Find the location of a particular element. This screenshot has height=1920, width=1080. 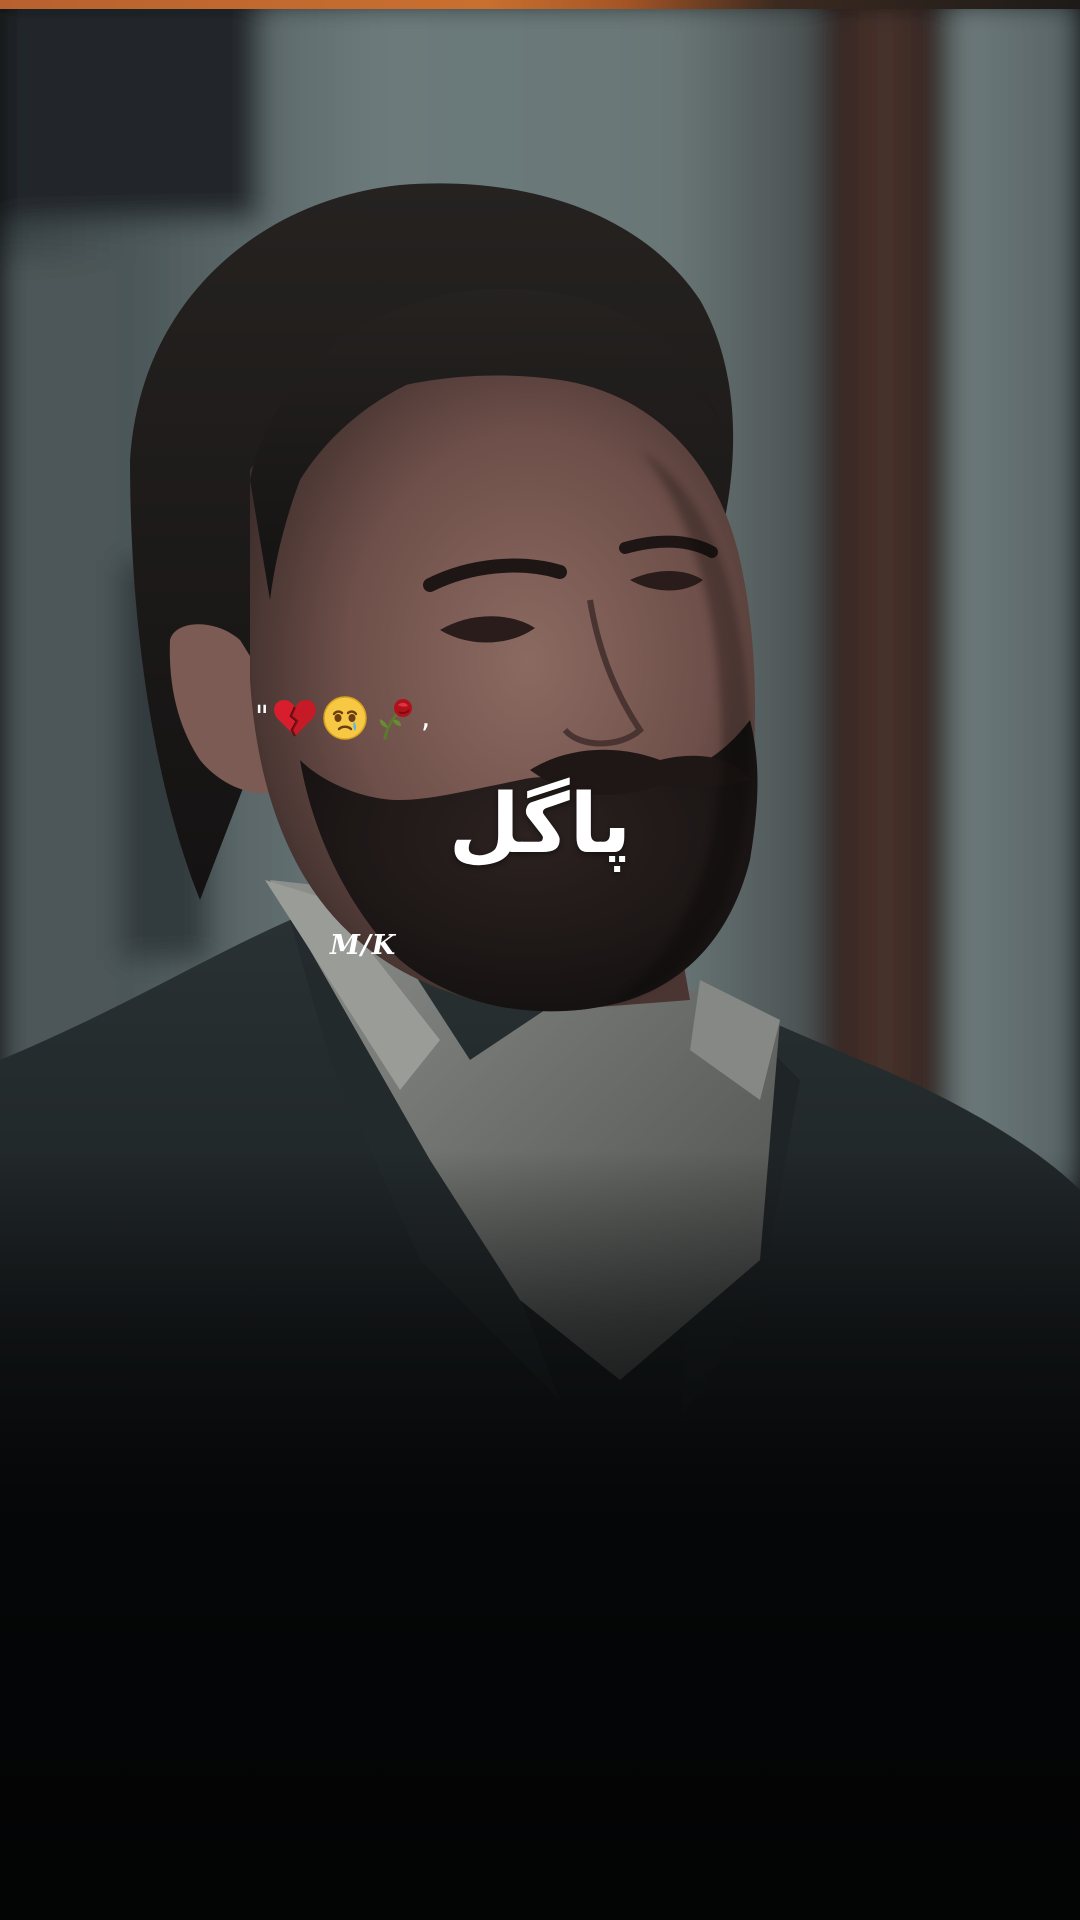

top-border-stripe is located at coordinates (540, 4).